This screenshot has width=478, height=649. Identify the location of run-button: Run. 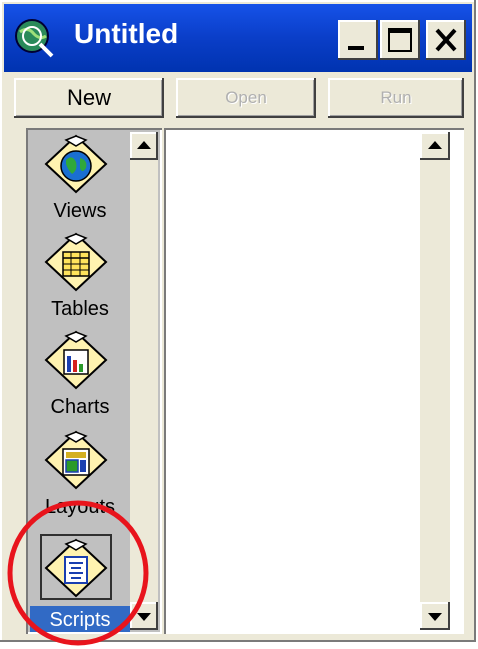
(396, 98).